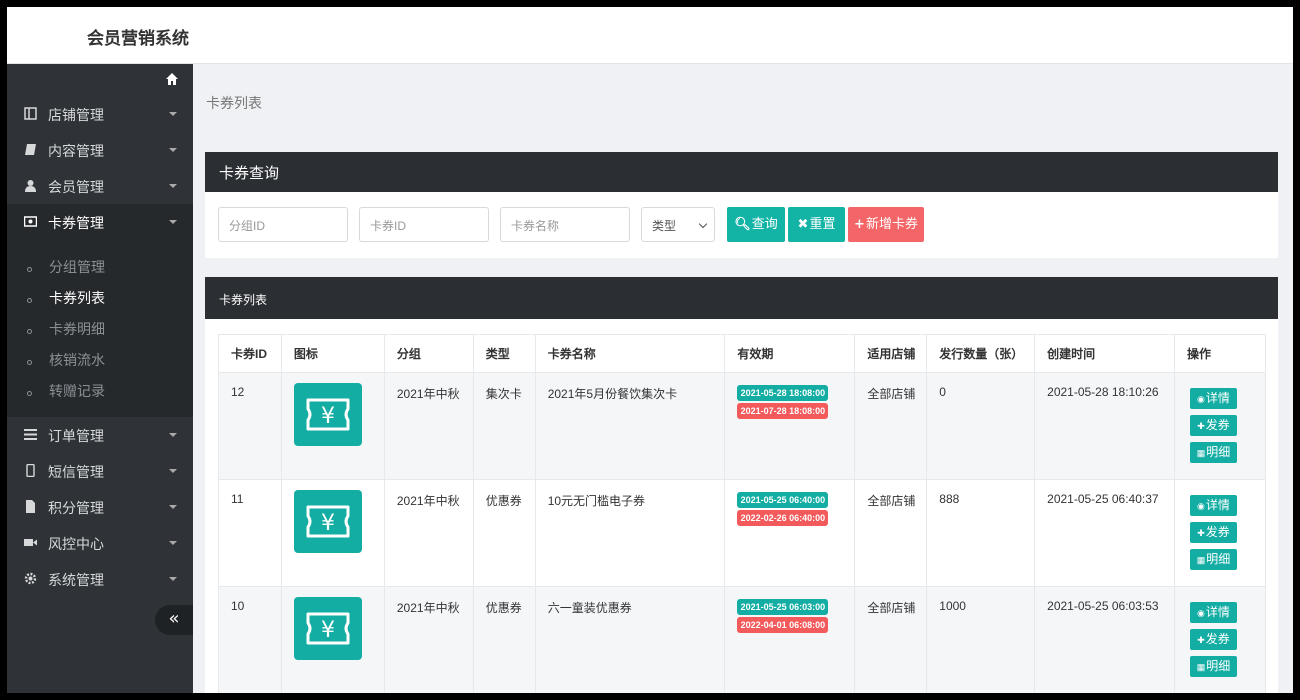  What do you see at coordinates (741, 205) in the screenshot?
I see `query-panel: 卡券查询 分组ID 卡券ID 卡券名称 类型 🔍︎查询 ✖重置 +新增卡券` at bounding box center [741, 205].